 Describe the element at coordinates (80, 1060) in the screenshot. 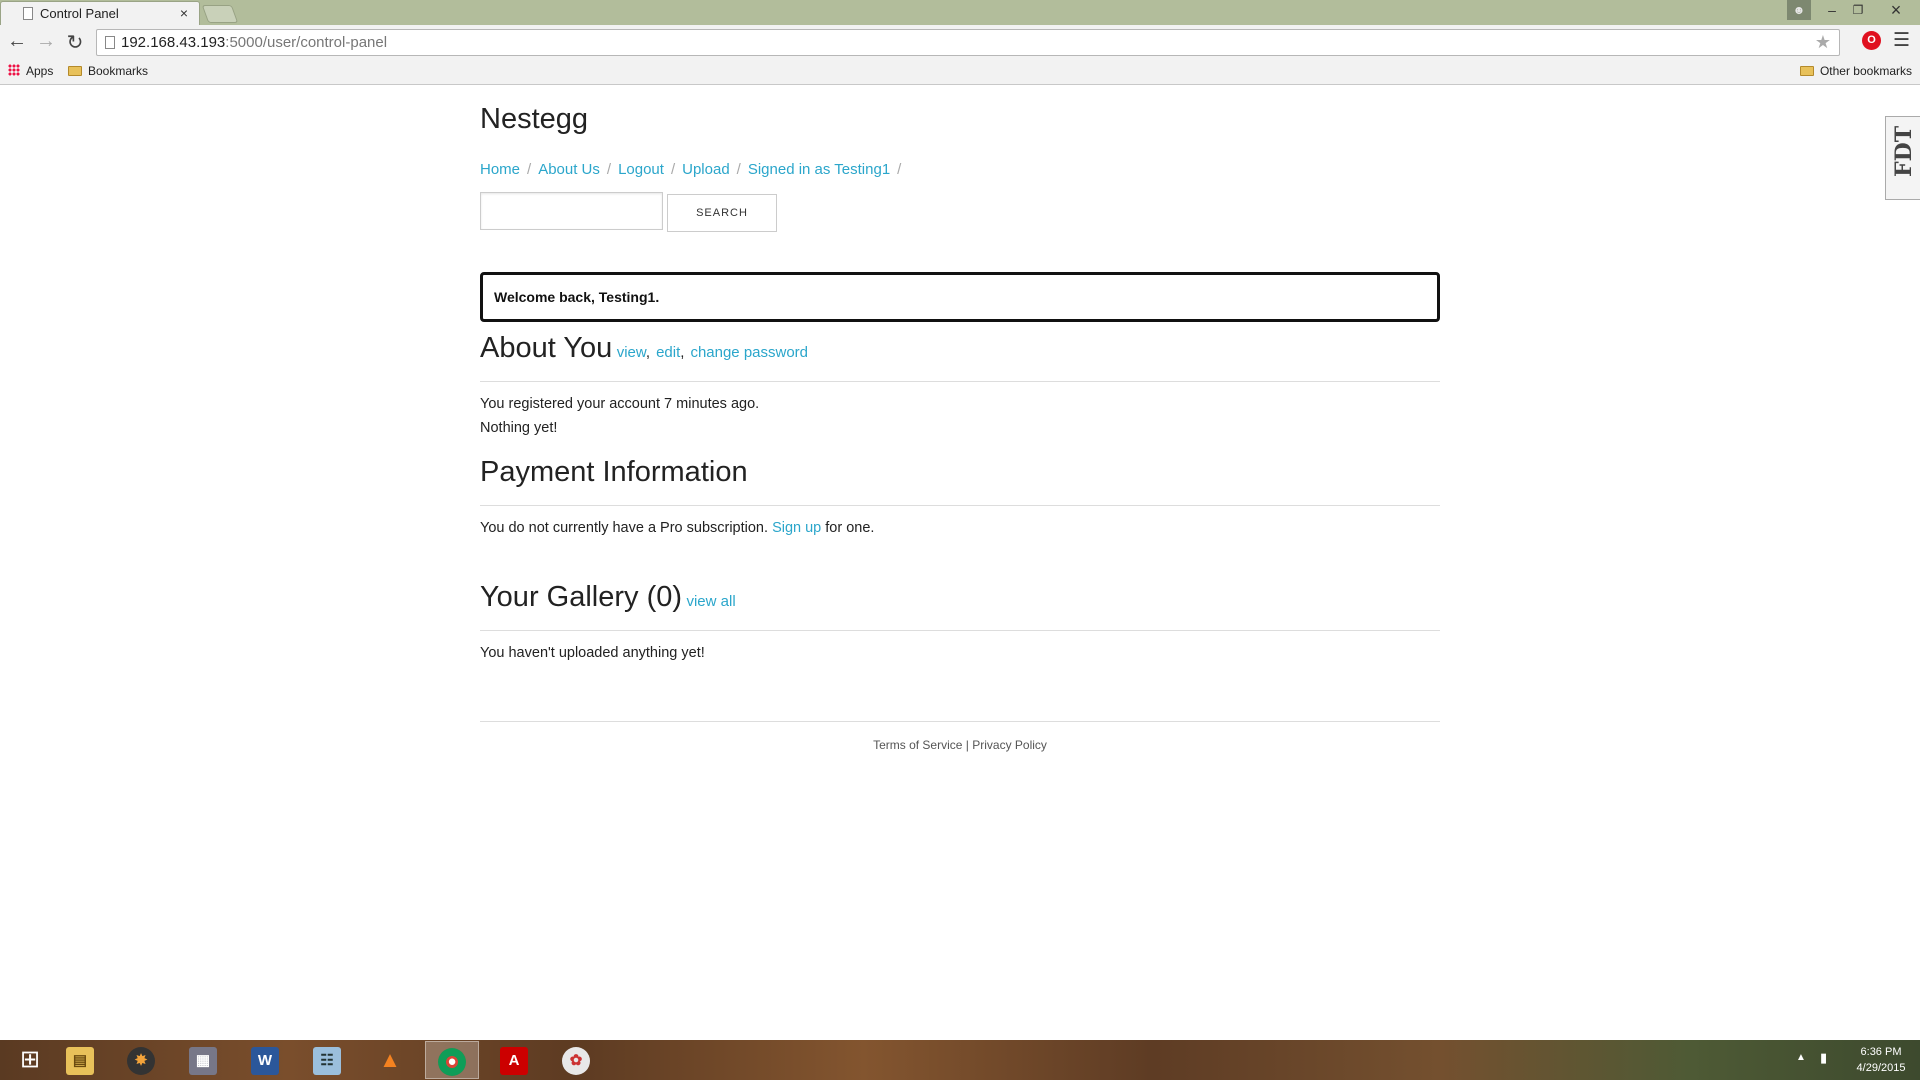

I see `file-explorer-icon: ▤` at that location.